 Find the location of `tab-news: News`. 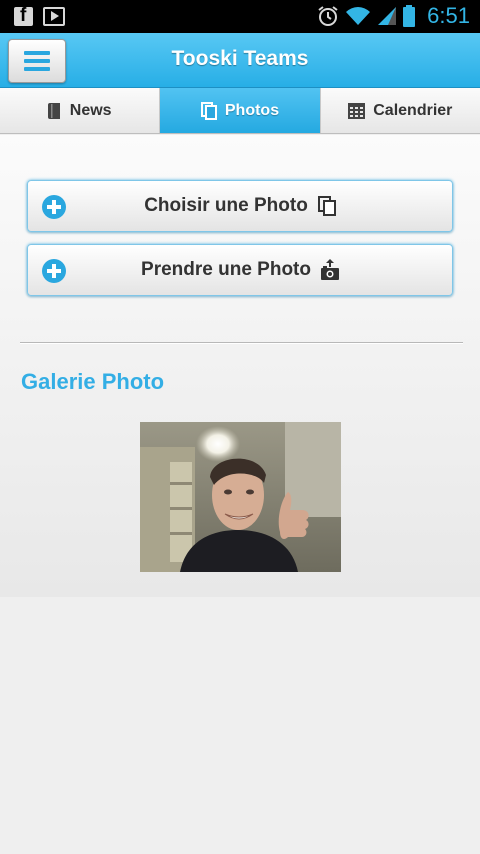

tab-news: News is located at coordinates (80, 110).